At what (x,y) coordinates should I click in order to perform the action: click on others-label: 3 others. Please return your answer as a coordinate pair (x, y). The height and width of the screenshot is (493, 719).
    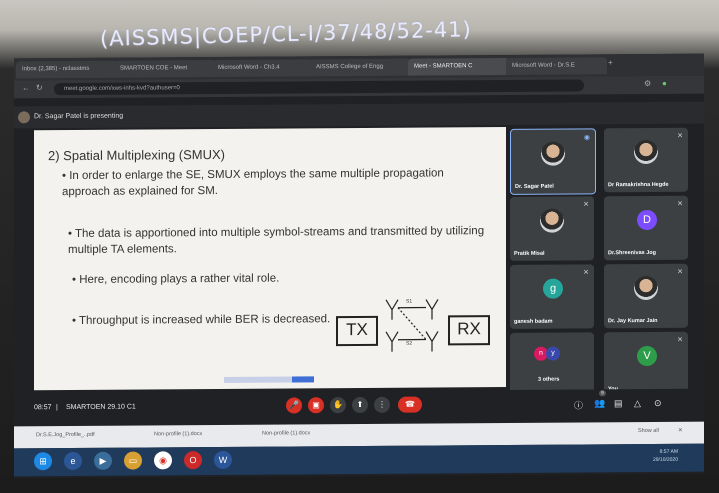
    Looking at the image, I should click on (549, 379).